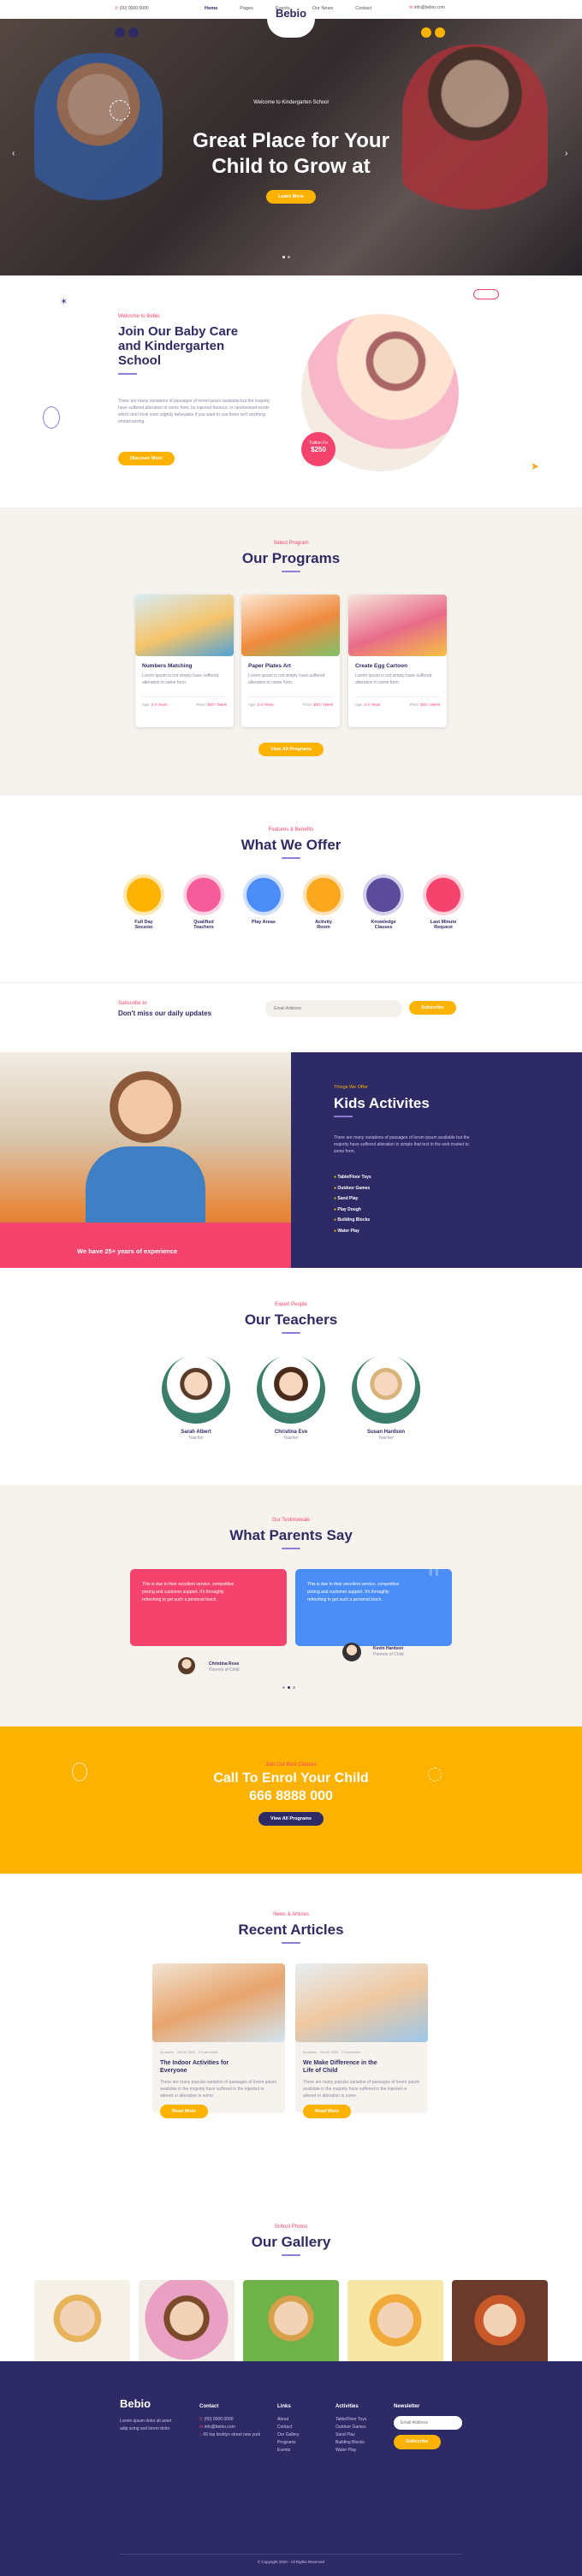 Image resolution: width=582 pixels, height=2576 pixels. What do you see at coordinates (351, 1087) in the screenshot?
I see `kids-sub: Things We Offer` at bounding box center [351, 1087].